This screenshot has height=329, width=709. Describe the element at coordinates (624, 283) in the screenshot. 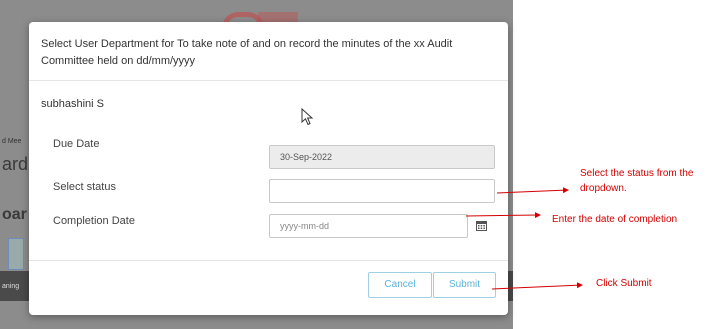

I see `submit-annotation: Click Submit` at that location.